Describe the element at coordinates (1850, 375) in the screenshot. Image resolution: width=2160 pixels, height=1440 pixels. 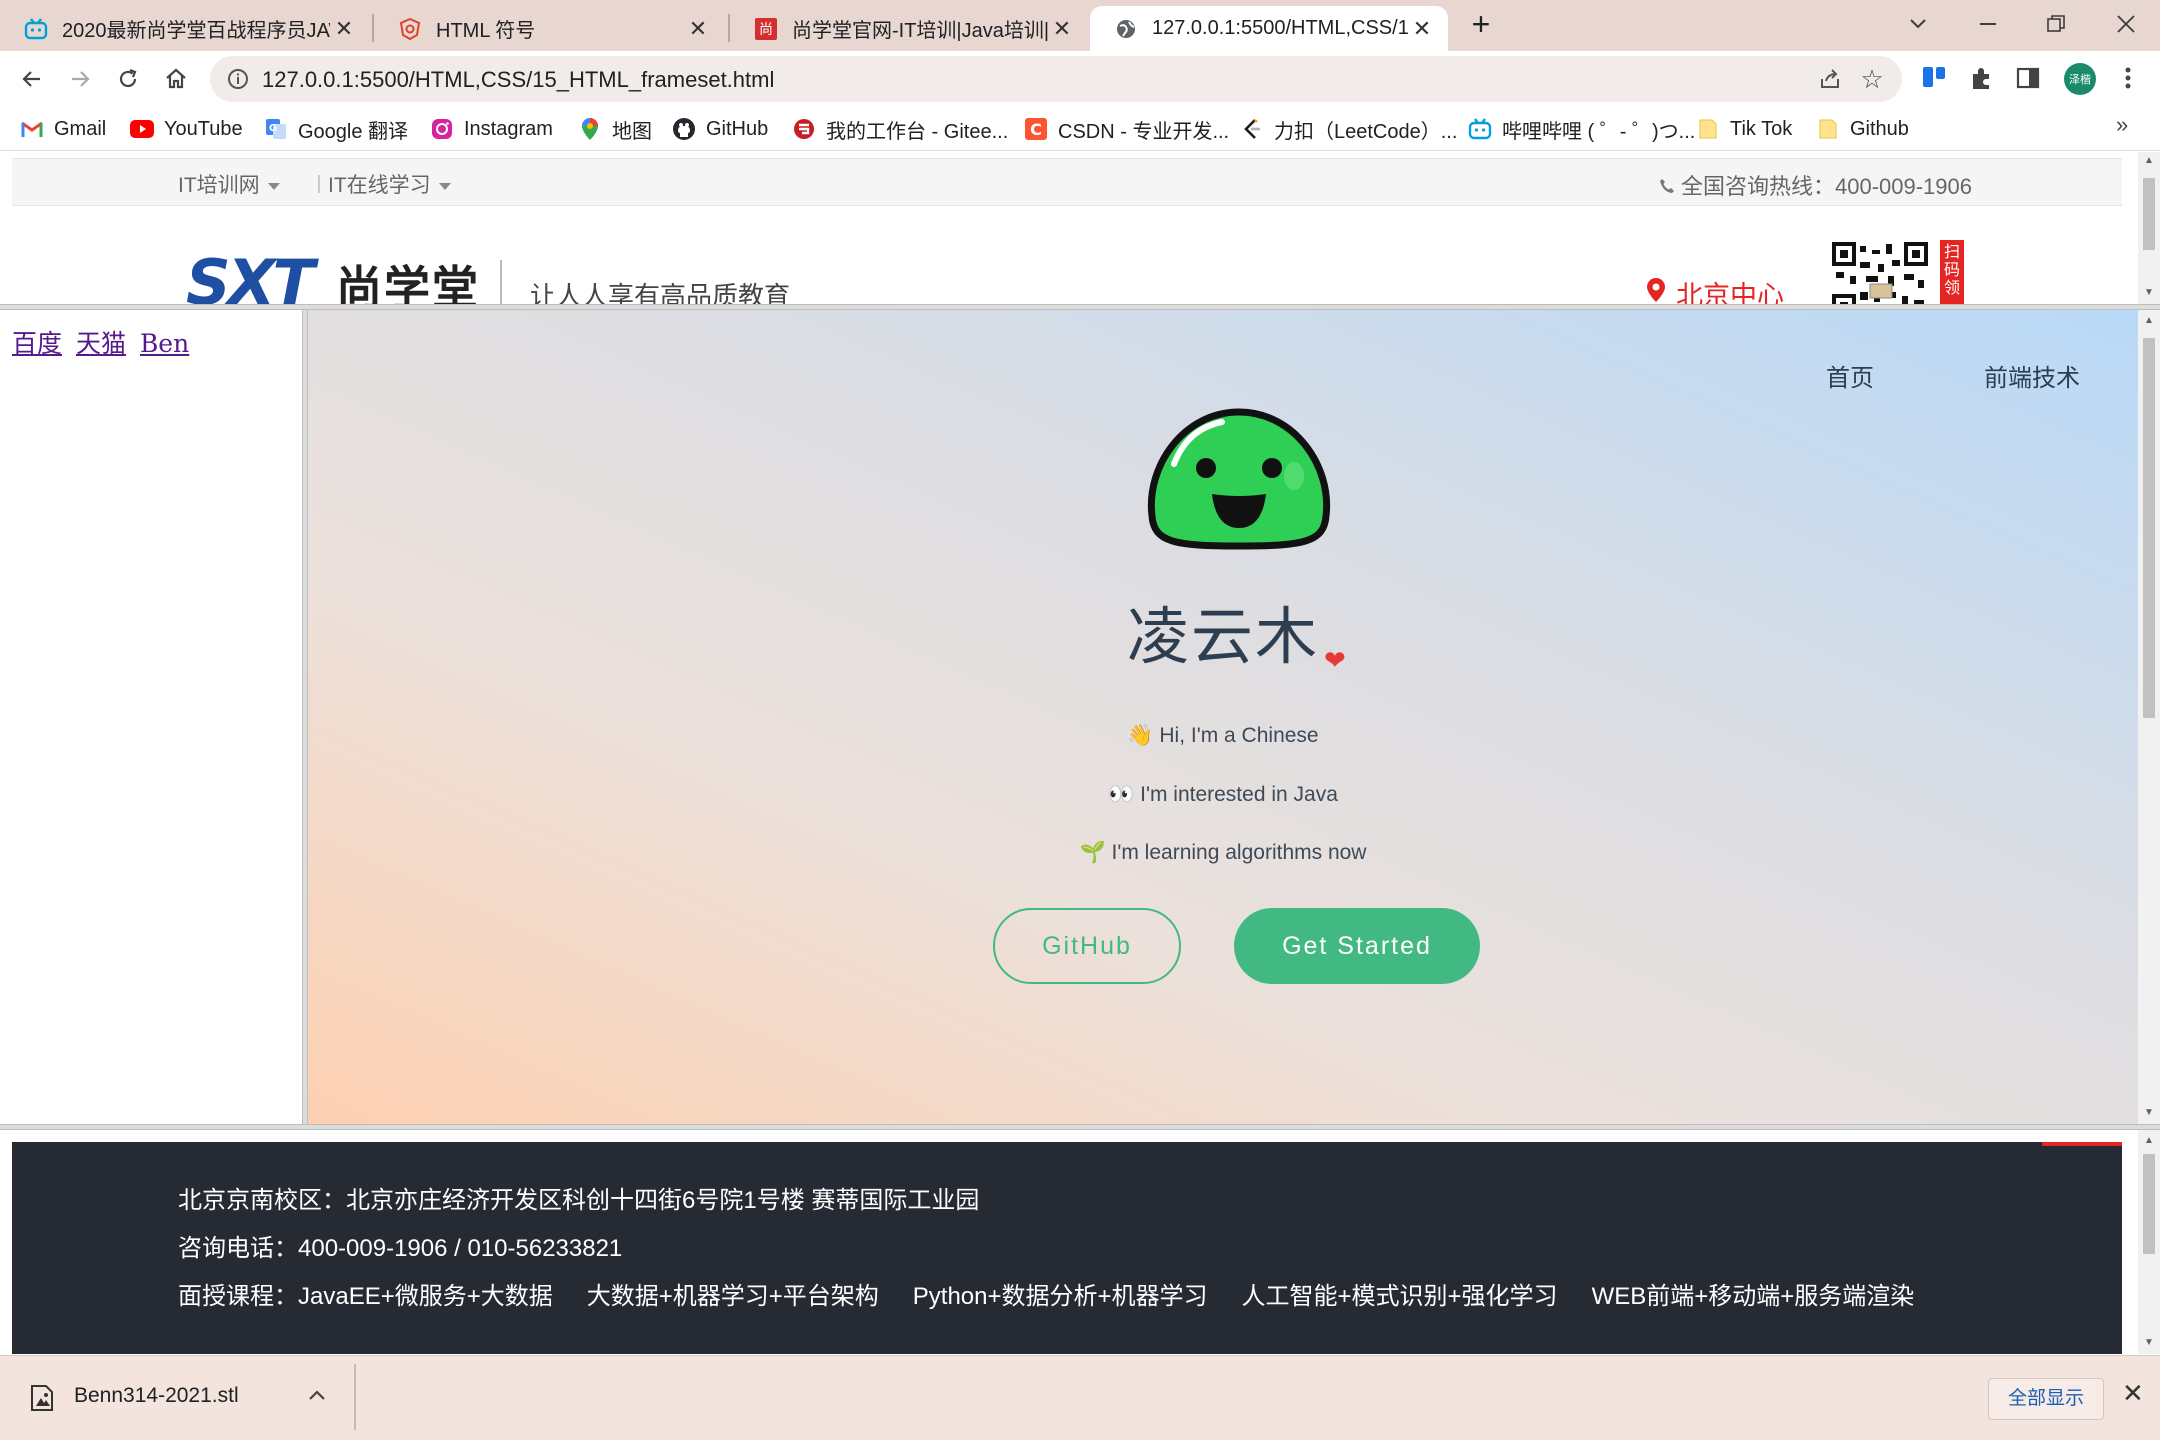
I see `nav-home: 首页` at that location.